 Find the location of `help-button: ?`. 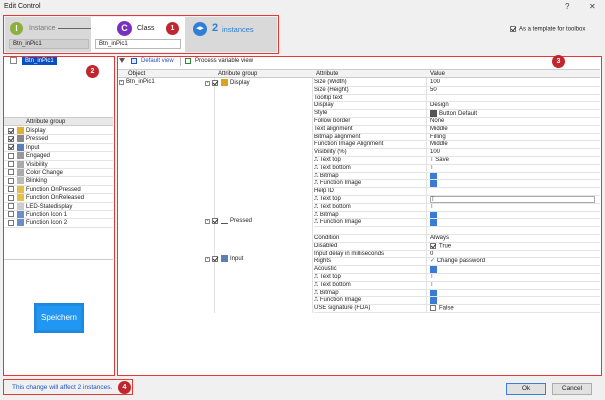

help-button: ? is located at coordinates (567, 6).